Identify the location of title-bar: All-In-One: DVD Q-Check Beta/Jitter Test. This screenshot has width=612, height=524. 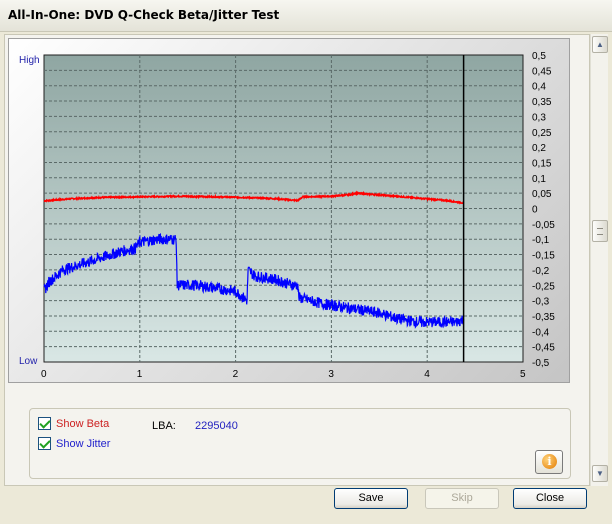
(306, 16).